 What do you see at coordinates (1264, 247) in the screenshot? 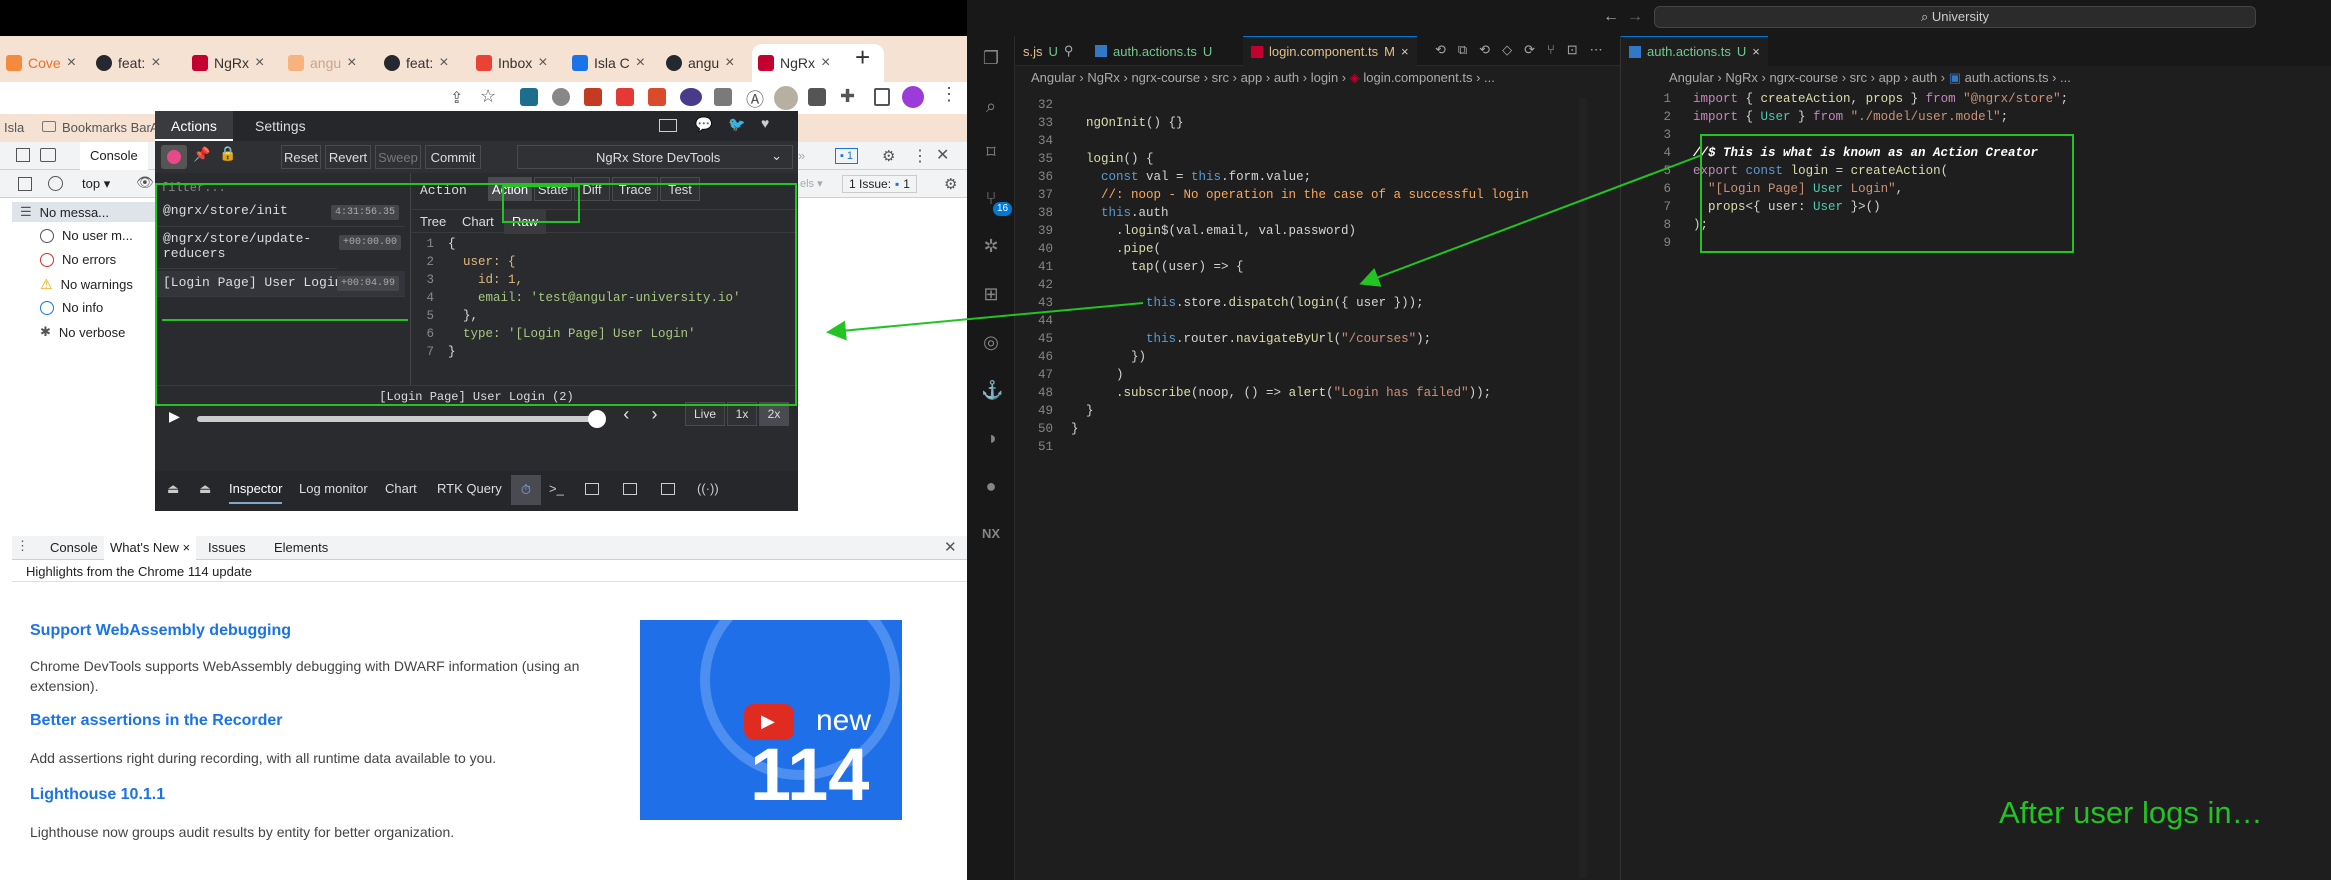
I see `annotation-arrows` at bounding box center [1264, 247].